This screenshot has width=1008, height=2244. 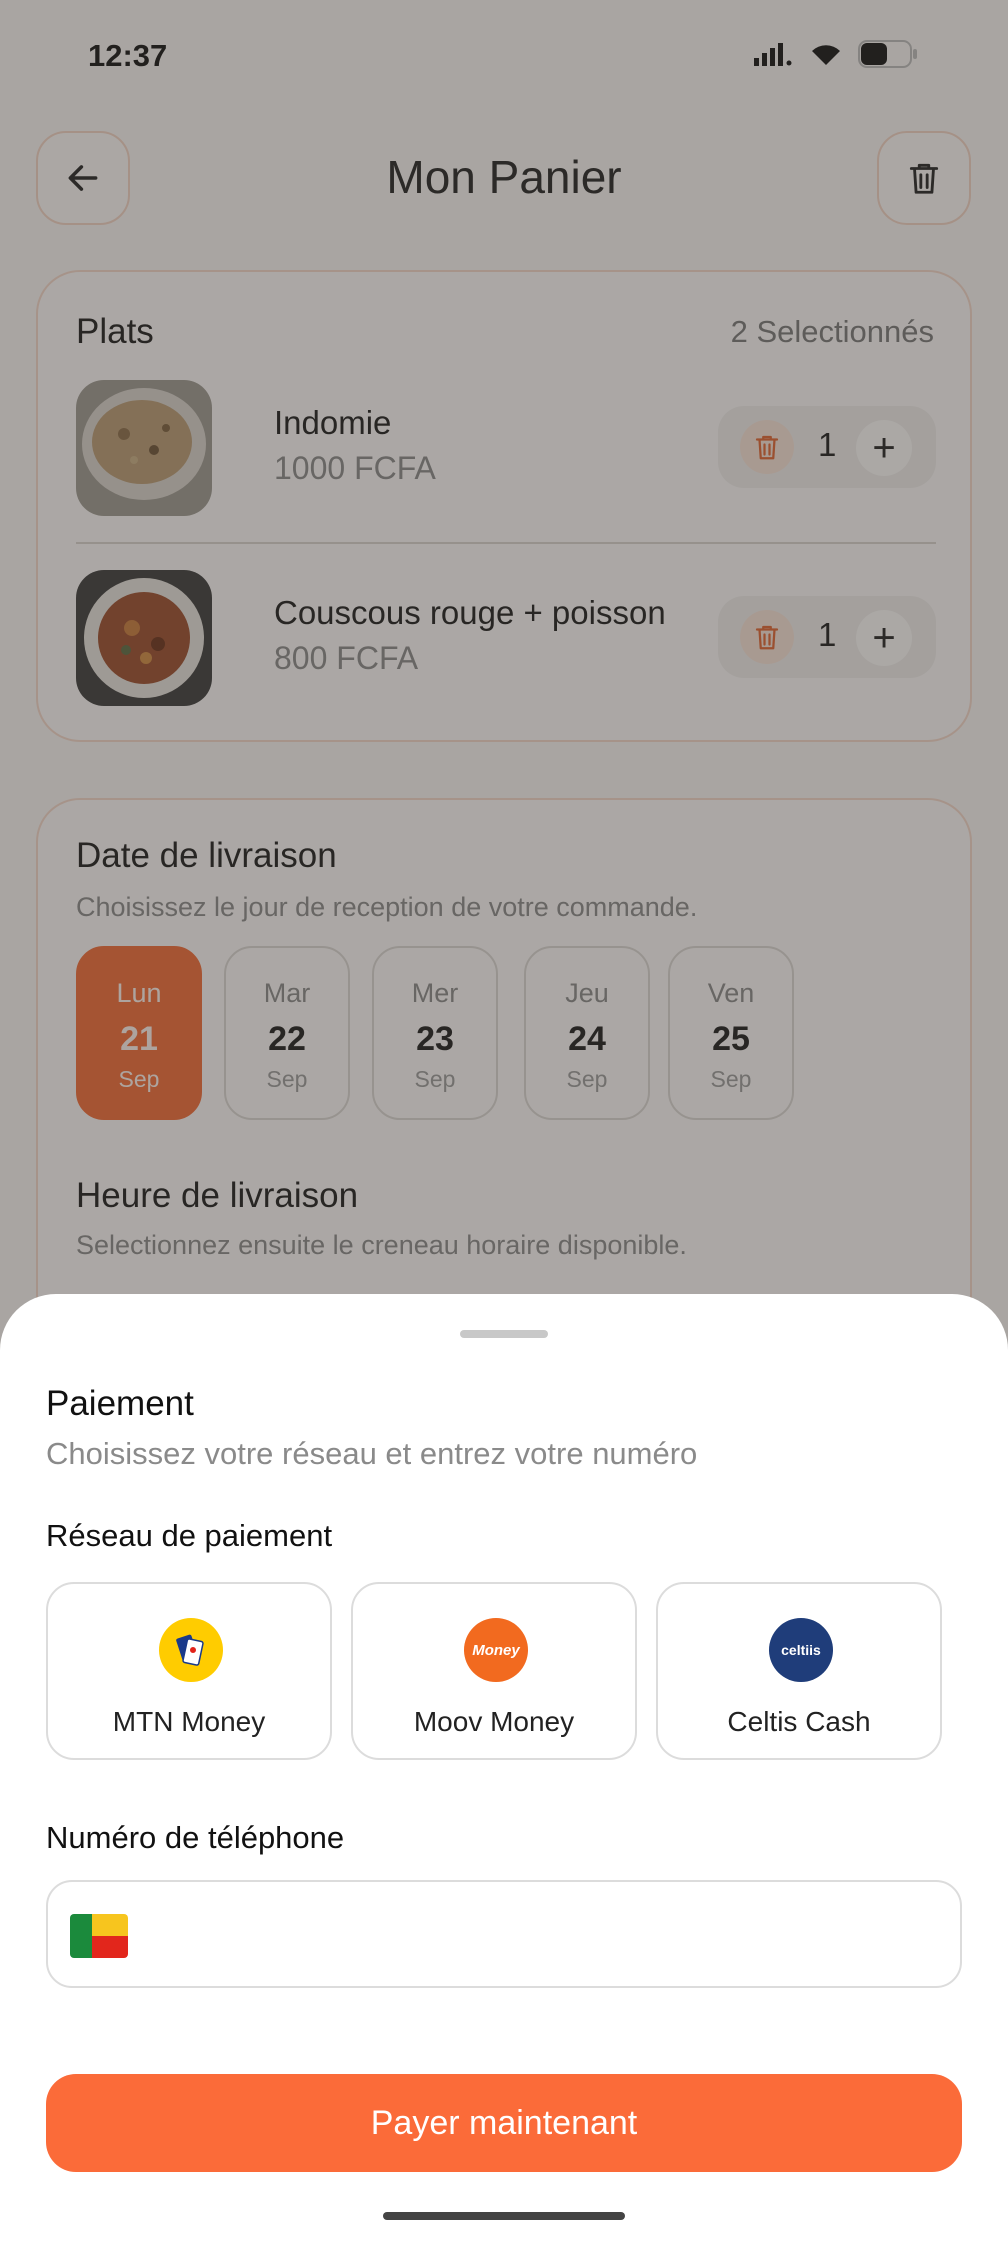 I want to click on network-option-mtn: MTN Money, so click(x=189, y=1671).